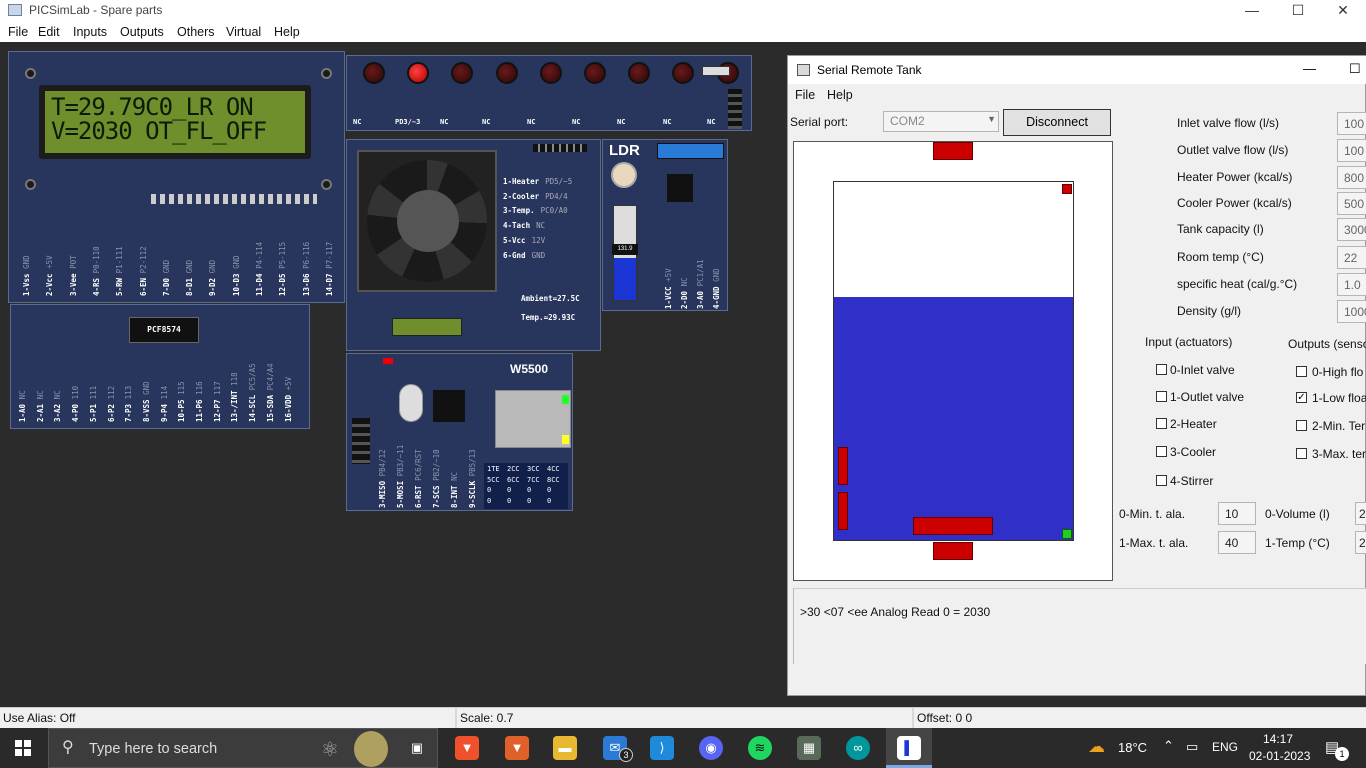  Describe the element at coordinates (941, 121) in the screenshot. I see `serial-port-select: COM2 ▼` at that location.